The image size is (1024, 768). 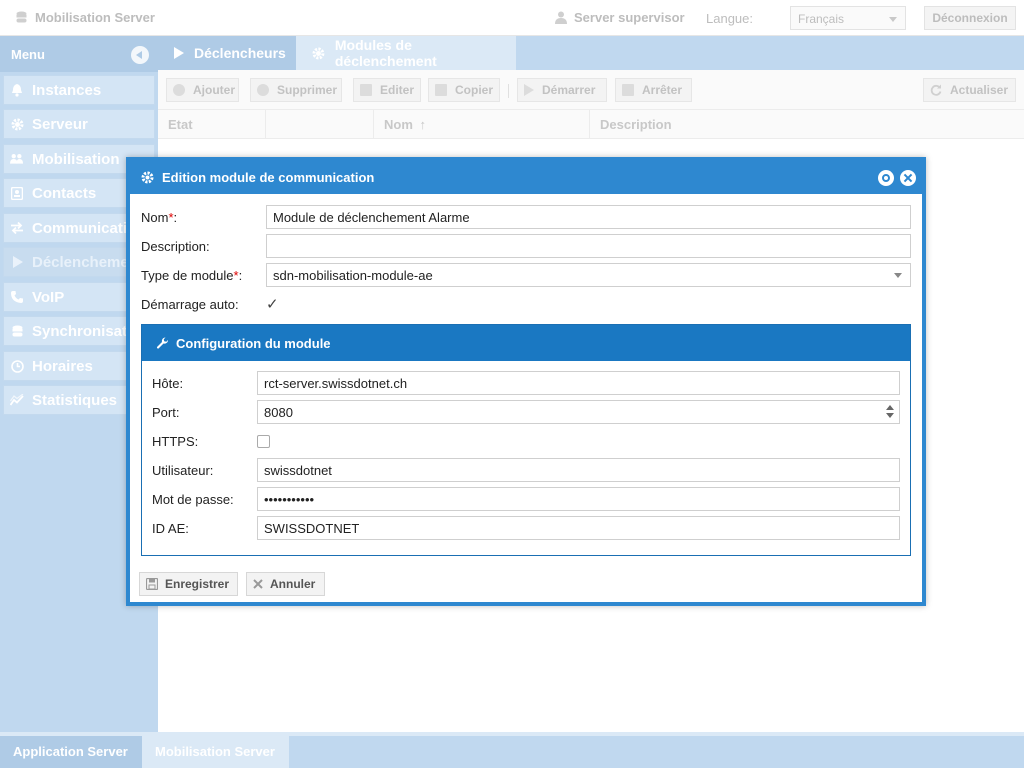 What do you see at coordinates (211, 441) in the screenshot?
I see `https-row: HTTPS:` at bounding box center [211, 441].